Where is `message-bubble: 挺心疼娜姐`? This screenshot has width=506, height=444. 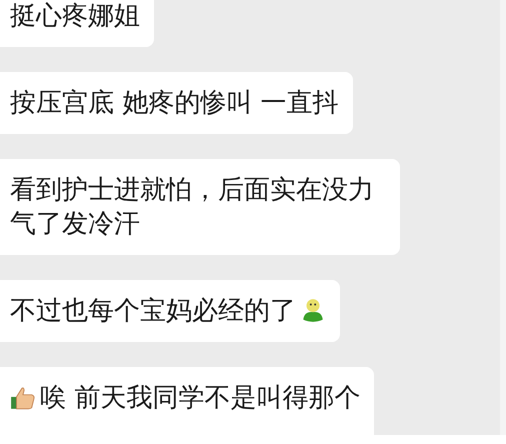 message-bubble: 挺心疼娜姐 is located at coordinates (77, 23).